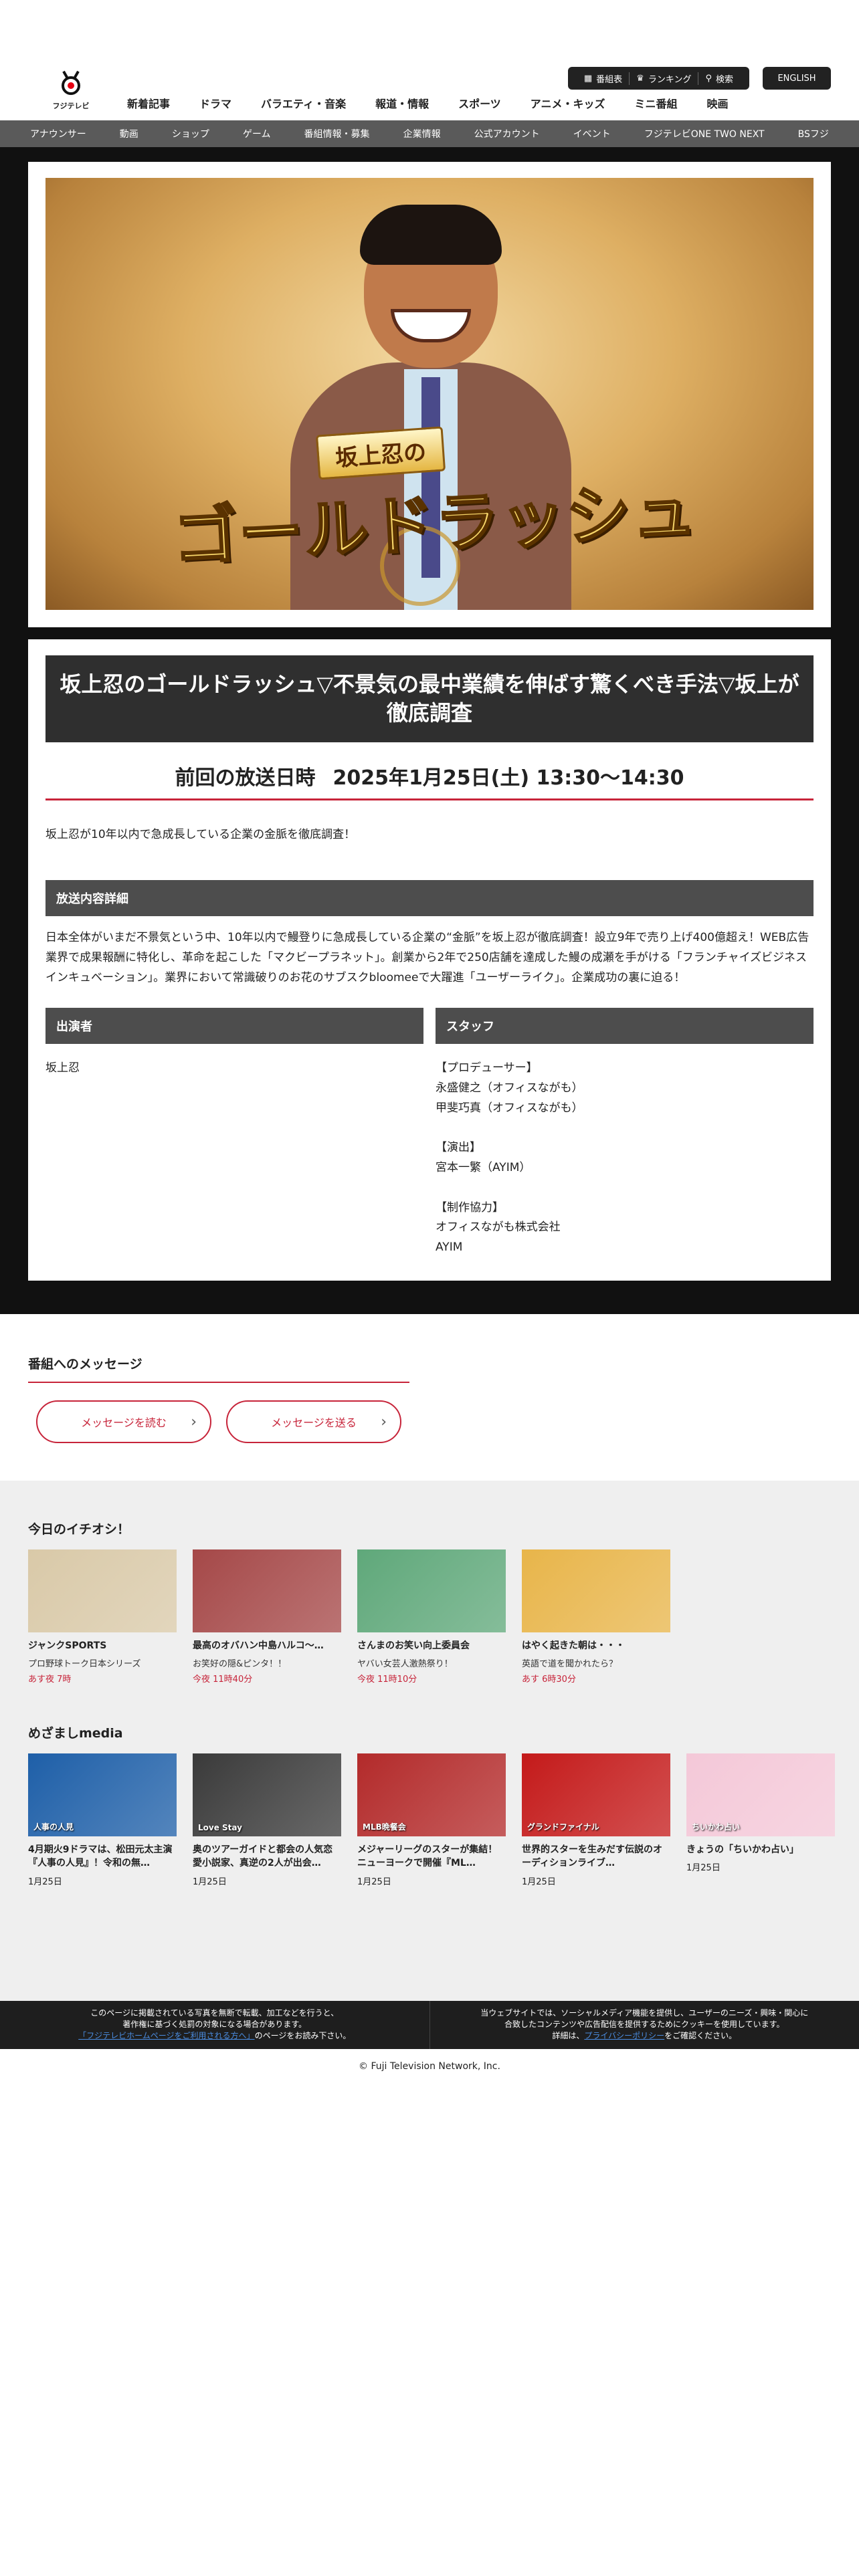  I want to click on media-thumbnail: グランドファイナル, so click(596, 1795).